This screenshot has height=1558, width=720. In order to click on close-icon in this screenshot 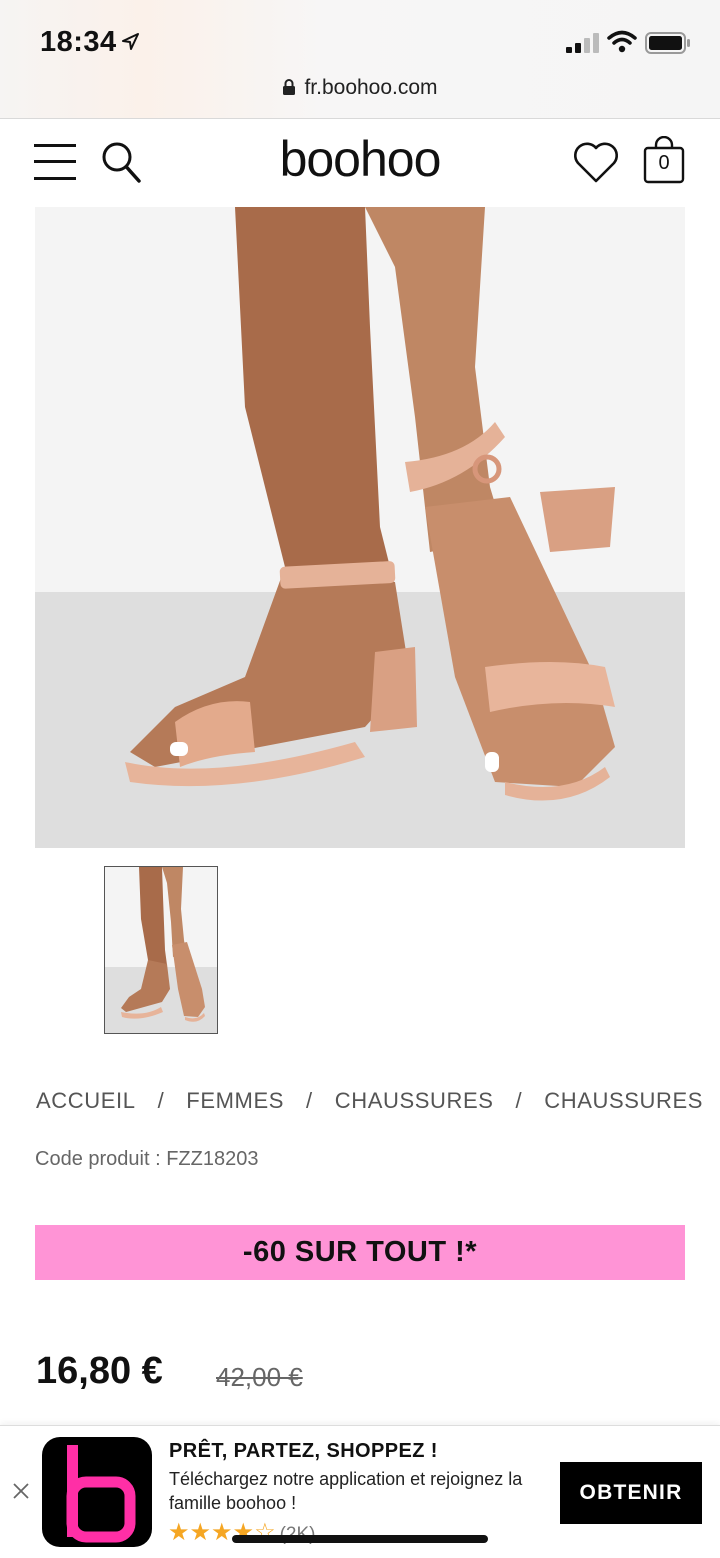, I will do `click(21, 1491)`.